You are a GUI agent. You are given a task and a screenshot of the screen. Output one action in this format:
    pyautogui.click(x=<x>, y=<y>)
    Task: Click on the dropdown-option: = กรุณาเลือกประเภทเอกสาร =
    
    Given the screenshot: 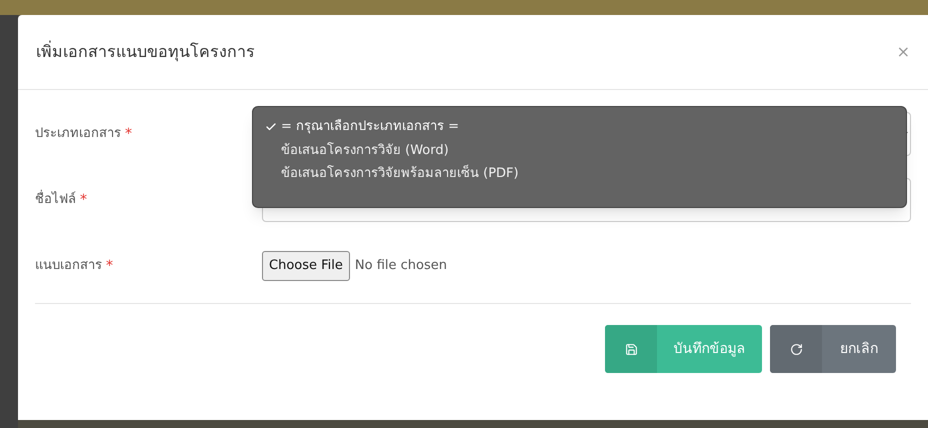 What is the action you would take?
    pyautogui.click(x=579, y=126)
    